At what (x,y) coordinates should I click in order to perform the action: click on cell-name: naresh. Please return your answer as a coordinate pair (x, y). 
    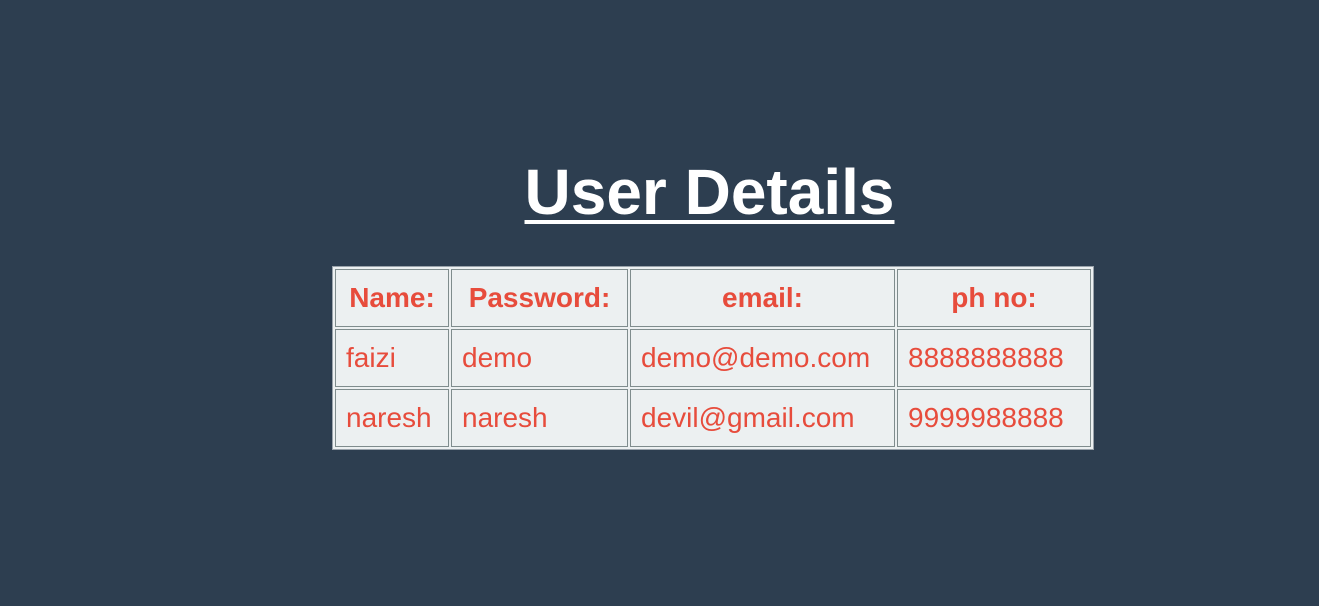
    Looking at the image, I should click on (392, 418).